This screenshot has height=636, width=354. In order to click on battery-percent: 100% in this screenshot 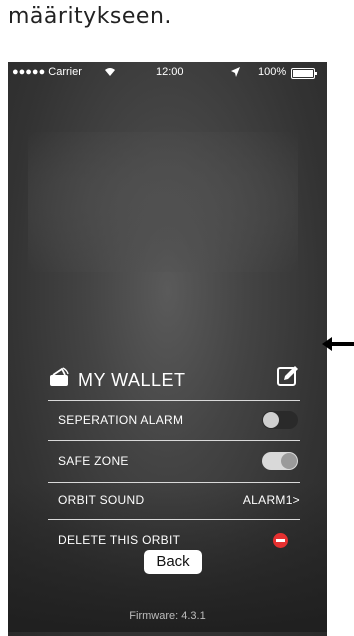, I will do `click(272, 72)`.